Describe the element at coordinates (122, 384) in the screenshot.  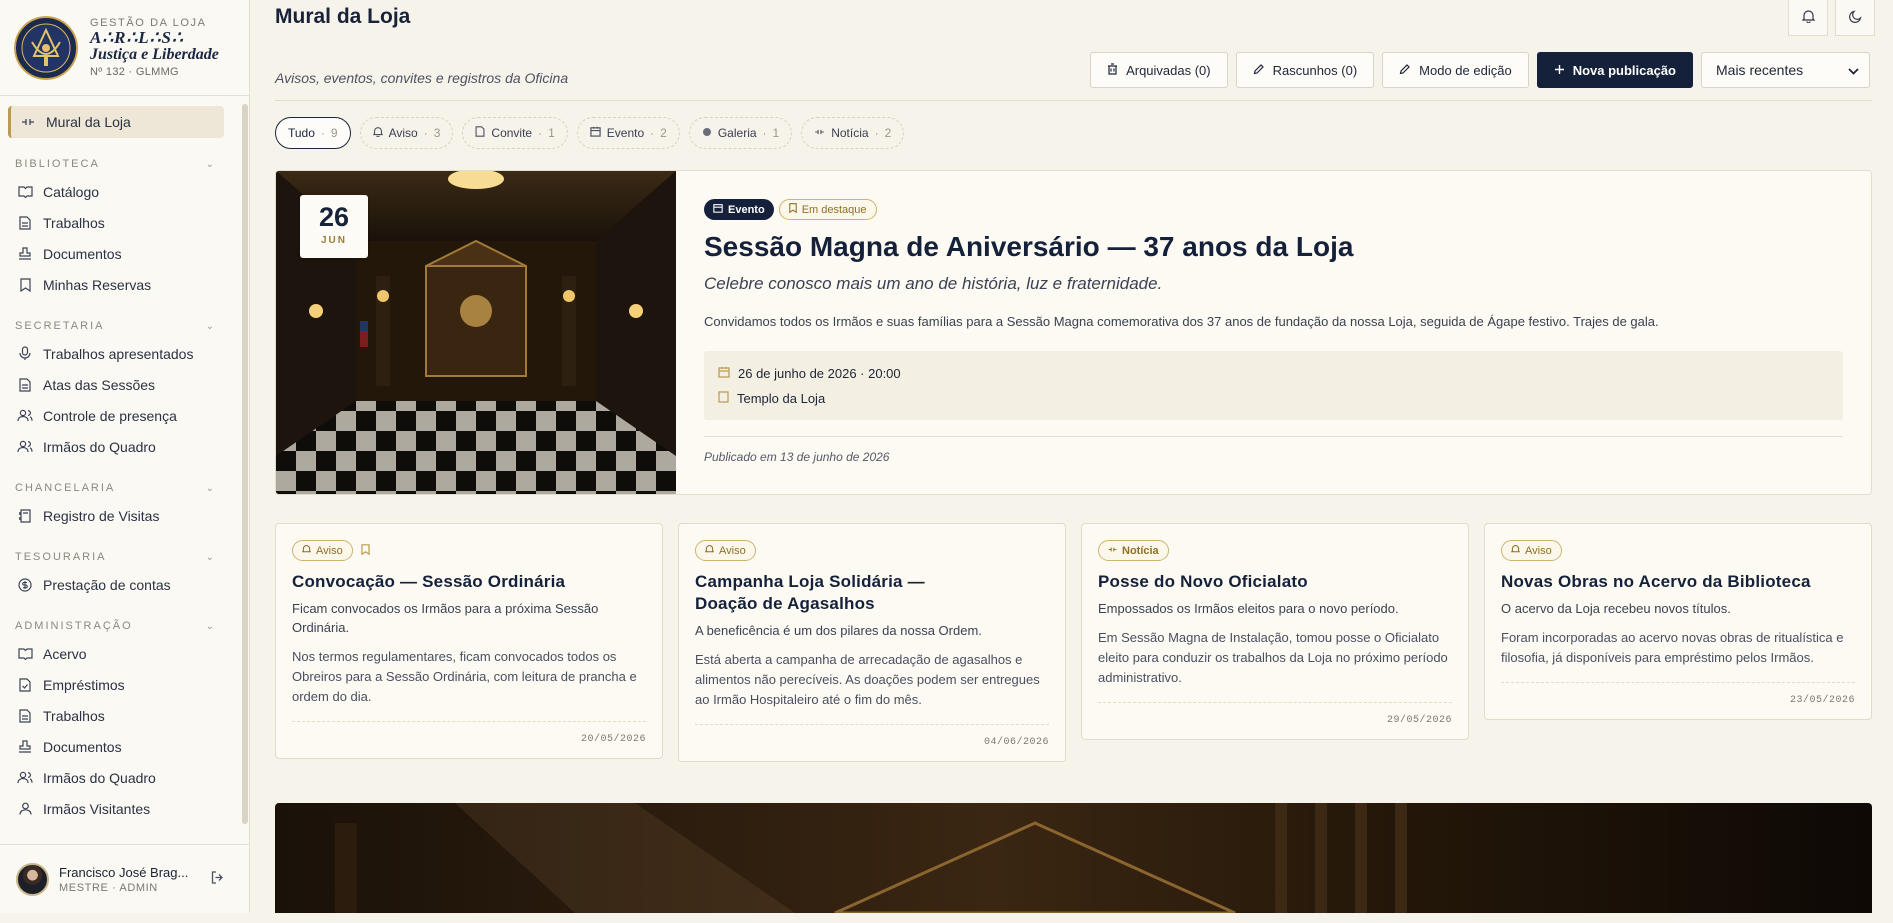
I see `sidebar-item-atas: Atas das Sessões` at that location.